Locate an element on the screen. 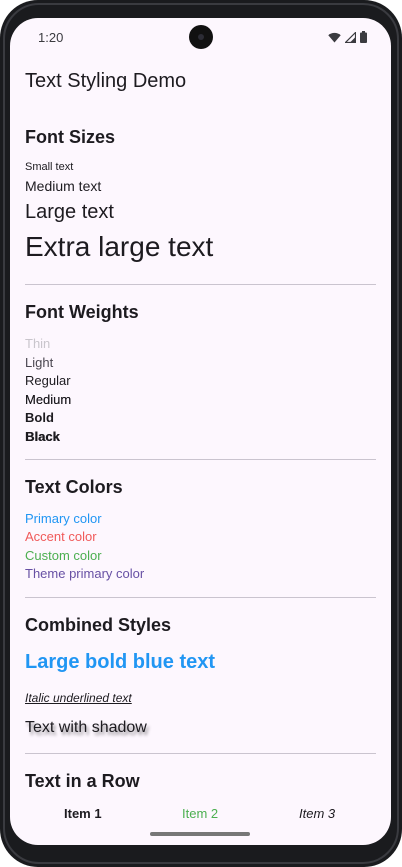  italic-underlined-text: Italic underlined text is located at coordinates (78, 698).